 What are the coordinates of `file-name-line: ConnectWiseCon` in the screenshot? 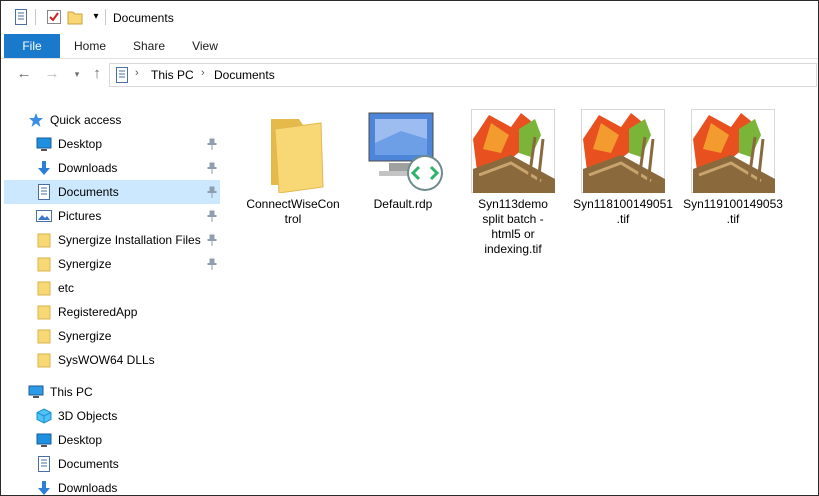 It's located at (293, 204).